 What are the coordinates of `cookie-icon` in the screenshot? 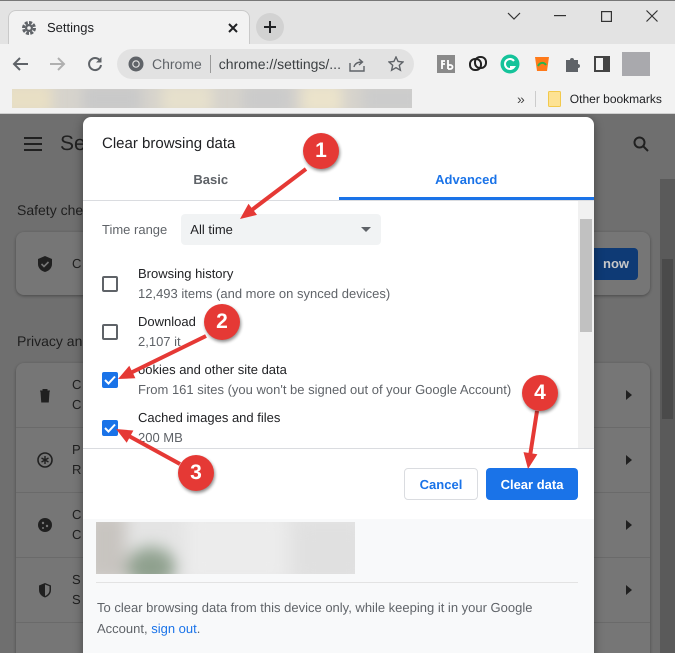 It's located at (45, 525).